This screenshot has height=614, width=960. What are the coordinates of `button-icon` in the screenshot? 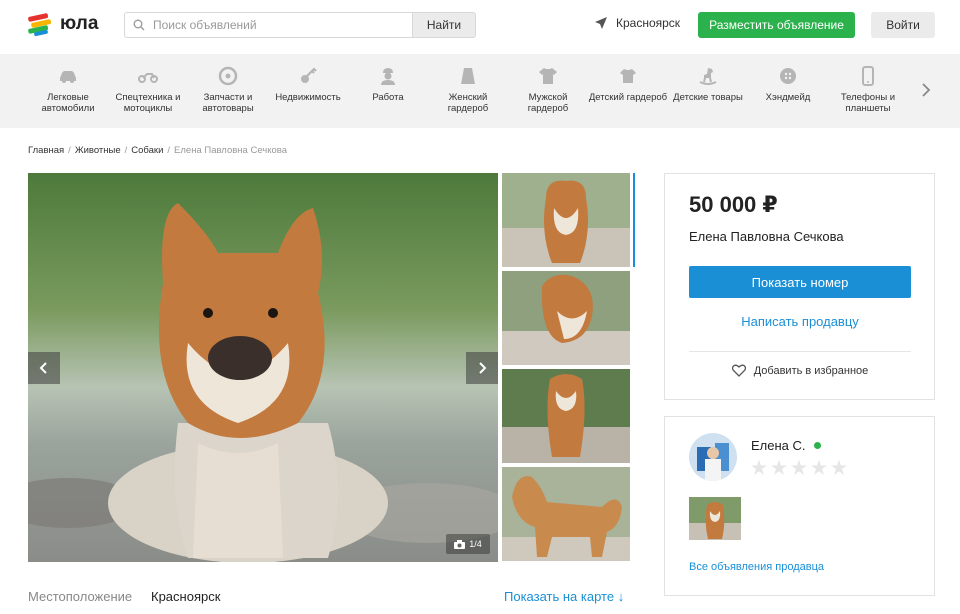 It's located at (788, 76).